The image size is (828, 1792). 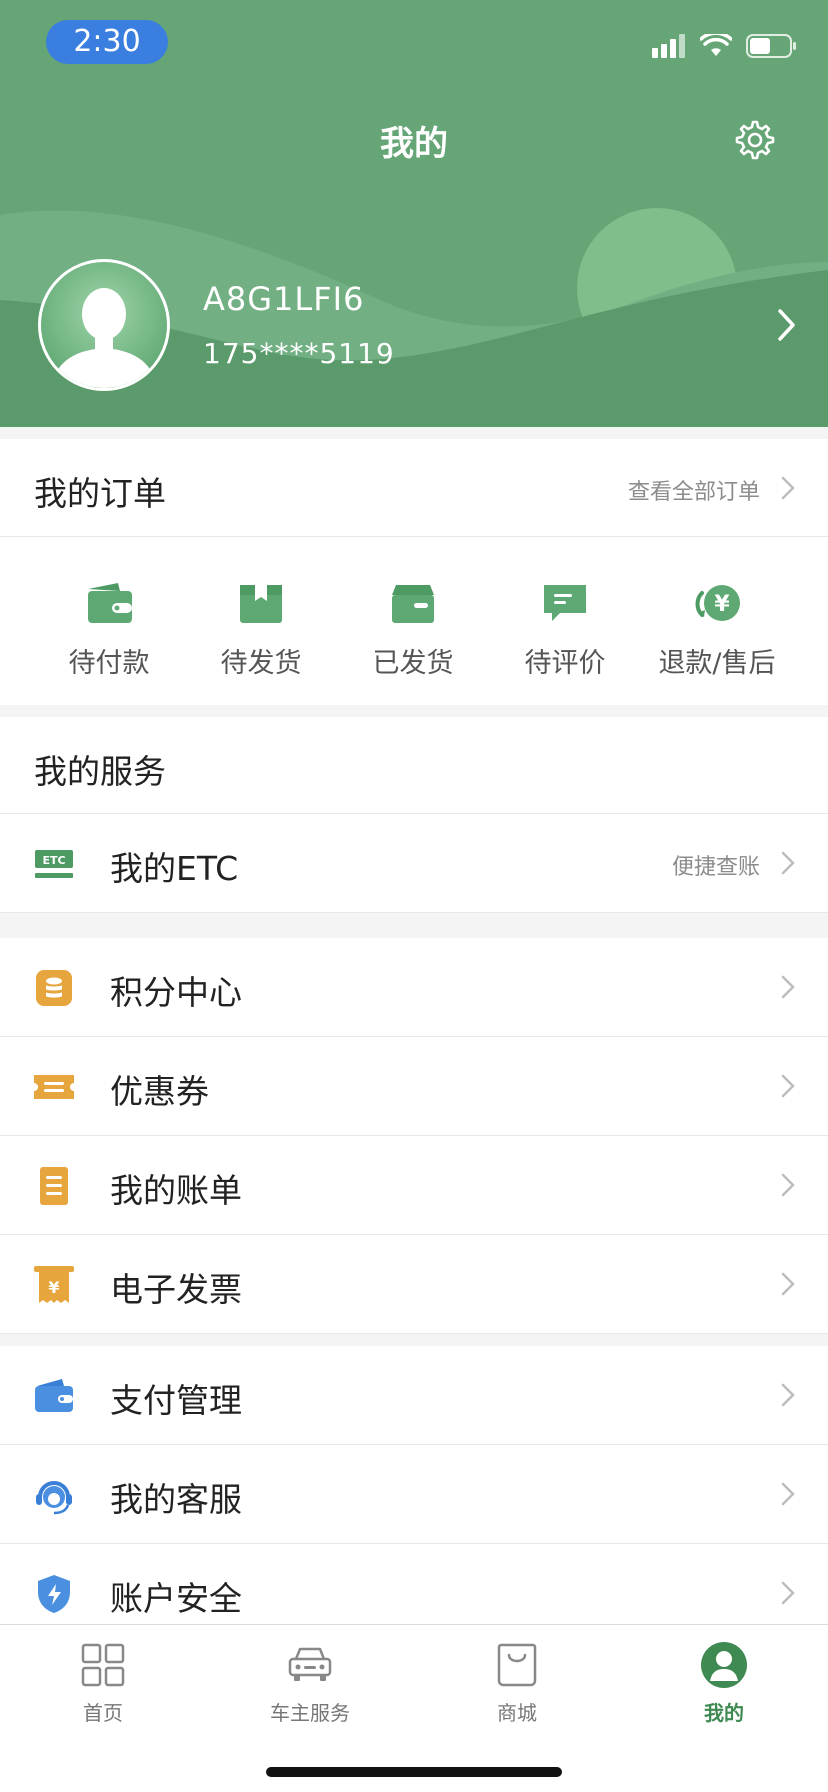 I want to click on etc-icon: ETC, so click(x=54, y=864).